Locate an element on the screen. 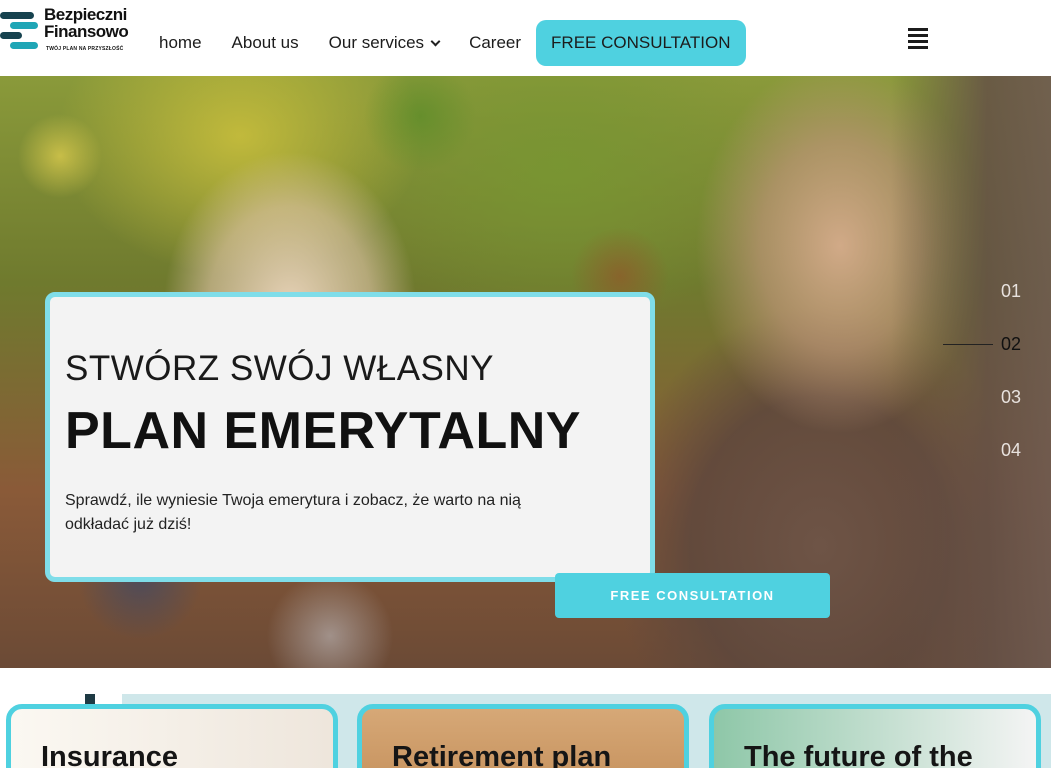 The width and height of the screenshot is (1055, 768). free-consultation-hero-button: FREE CONSULTATION is located at coordinates (692, 595).